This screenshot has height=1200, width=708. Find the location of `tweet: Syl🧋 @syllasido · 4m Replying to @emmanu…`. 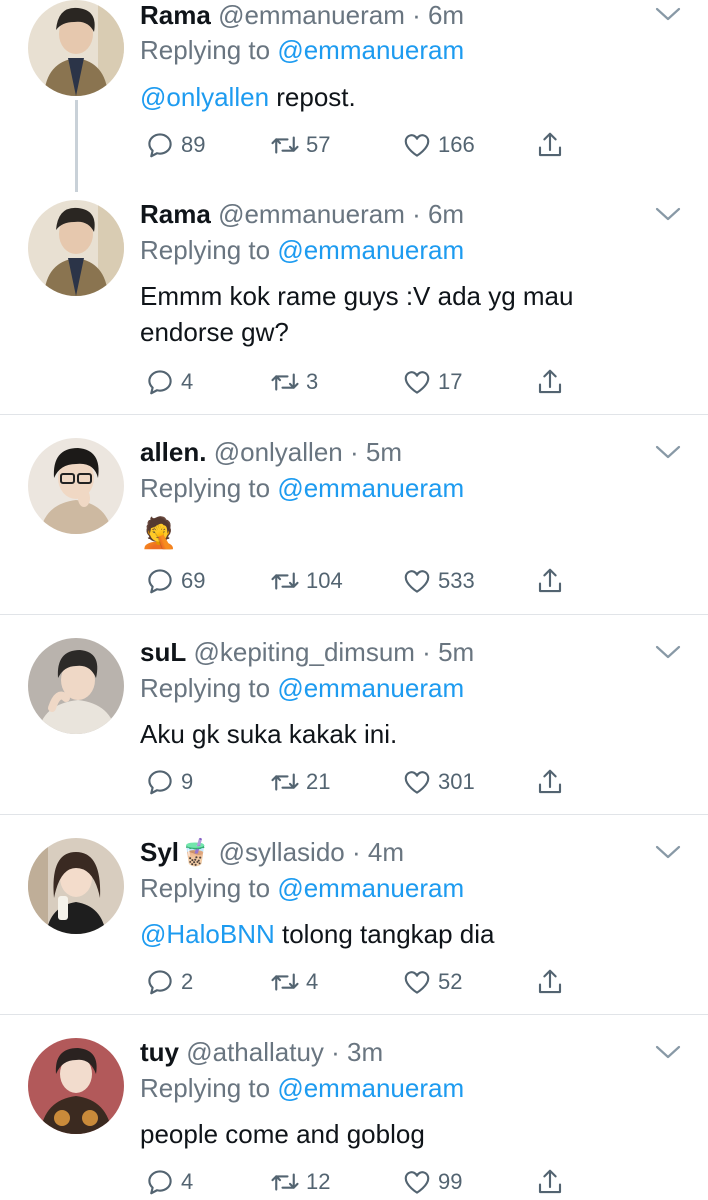

tweet: Syl🧋 @syllasido · 4m Replying to @emmanu… is located at coordinates (354, 925).